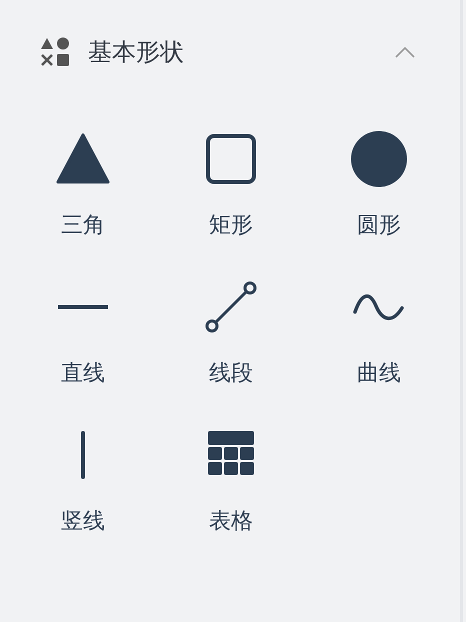 This screenshot has height=622, width=466. Describe the element at coordinates (231, 333) in the screenshot. I see `shape-item: 线段` at that location.